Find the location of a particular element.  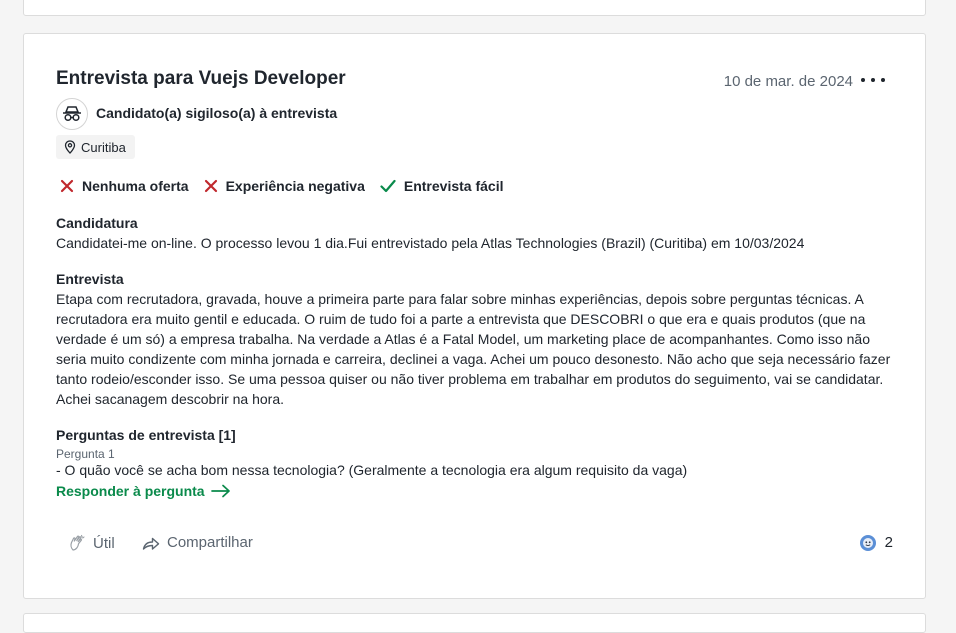

avatar is located at coordinates (867, 542).